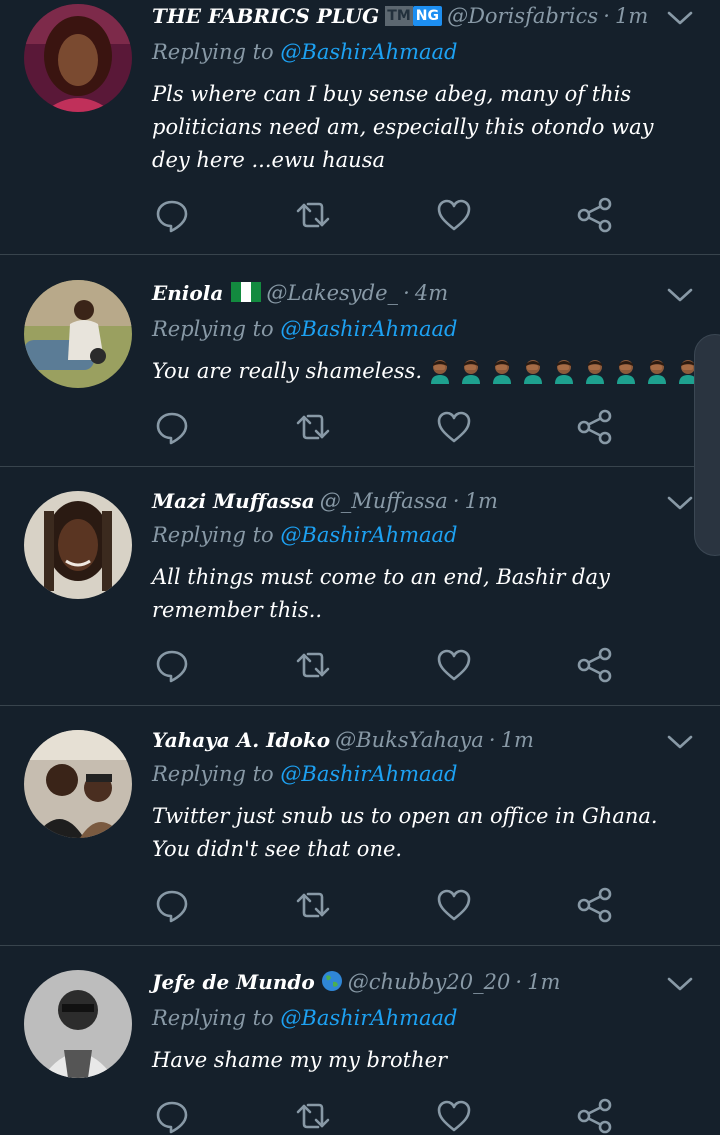 The height and width of the screenshot is (1135, 720). I want to click on display-name: Yahaya A. Idoko, so click(241, 740).